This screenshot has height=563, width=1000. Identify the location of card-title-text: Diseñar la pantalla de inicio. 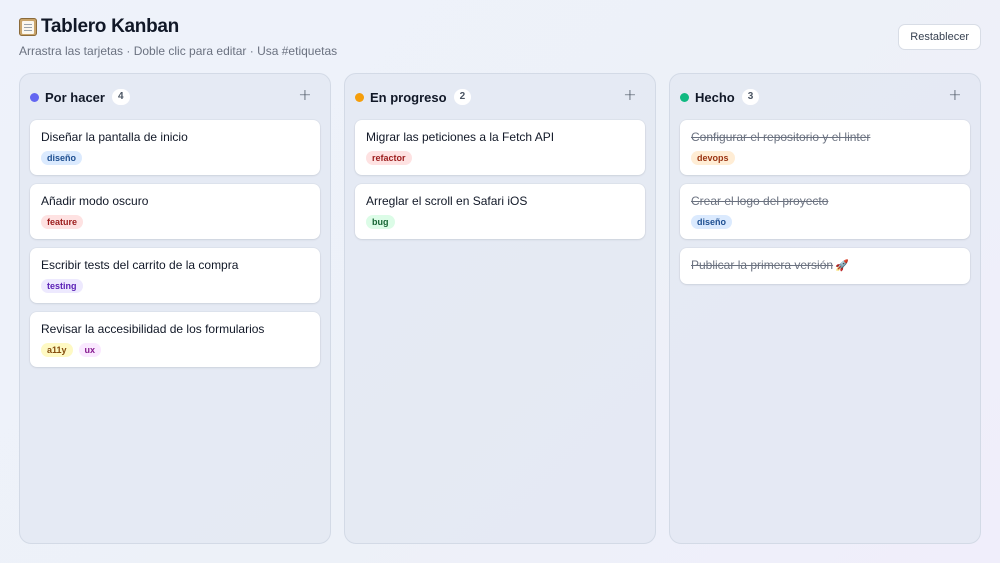
(114, 137).